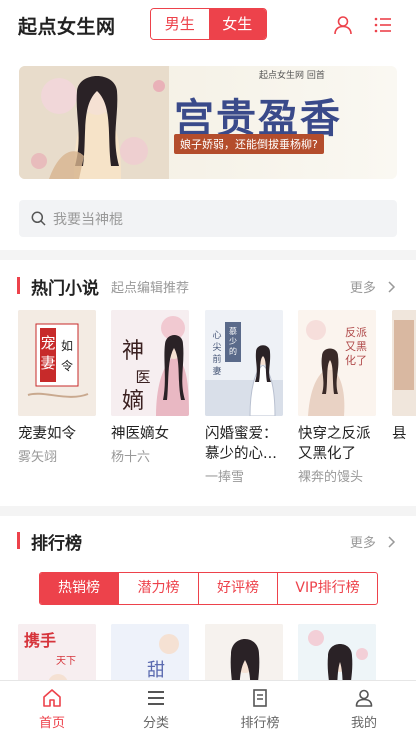 The height and width of the screenshot is (734, 416). I want to click on nav-profile: 我的, so click(364, 707).